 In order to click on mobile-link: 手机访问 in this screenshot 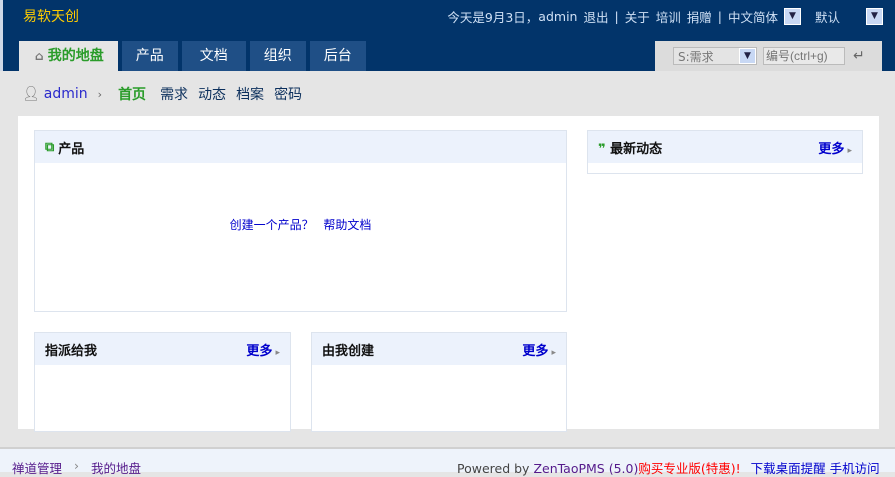, I will do `click(855, 468)`.